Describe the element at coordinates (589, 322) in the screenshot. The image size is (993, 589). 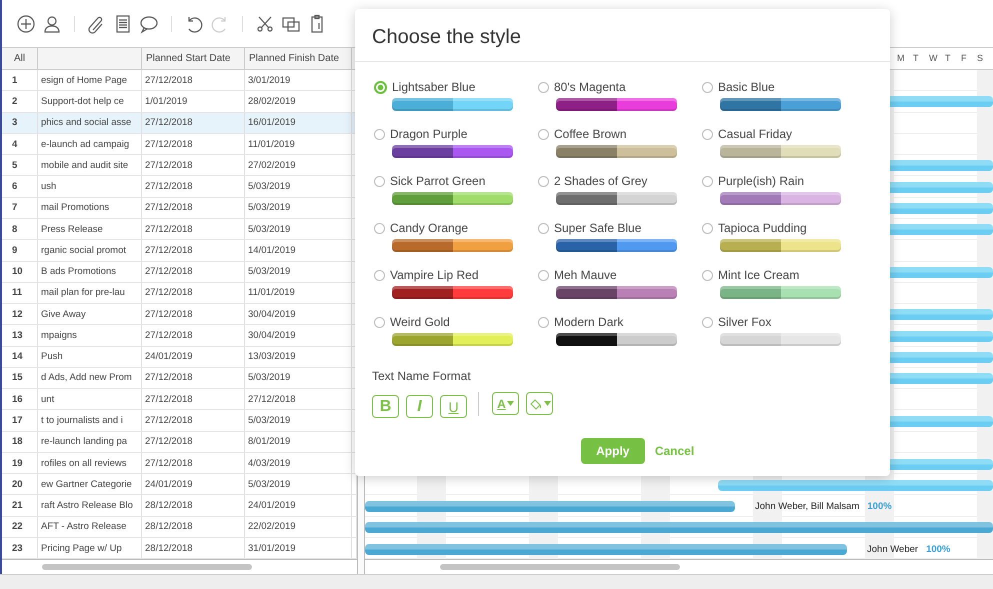
I see `style-name: Modern Dark` at that location.